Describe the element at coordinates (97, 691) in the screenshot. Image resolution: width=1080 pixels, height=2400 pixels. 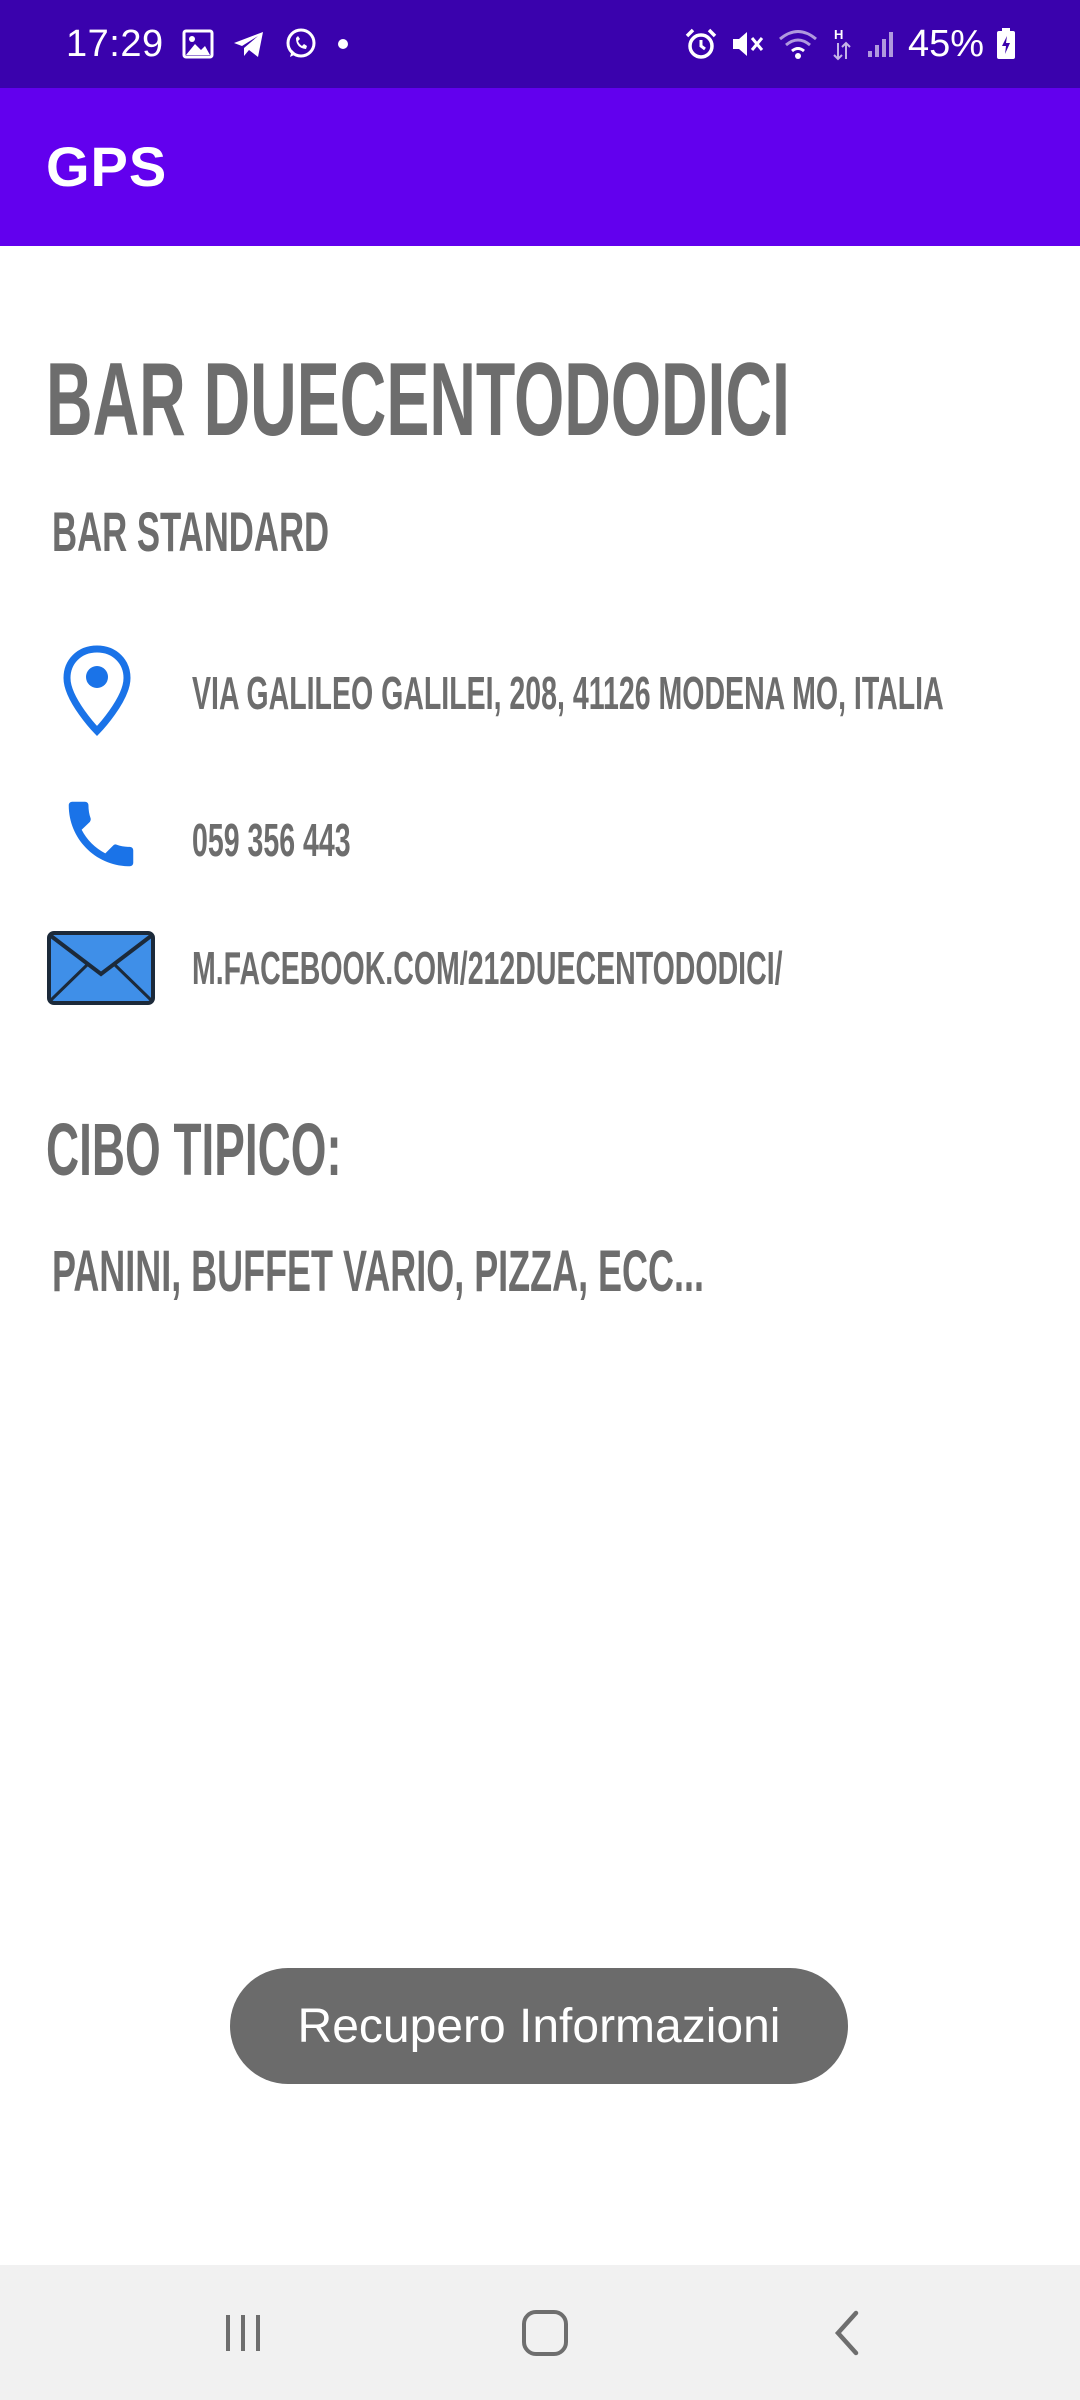
I see `location-pin-icon` at that location.